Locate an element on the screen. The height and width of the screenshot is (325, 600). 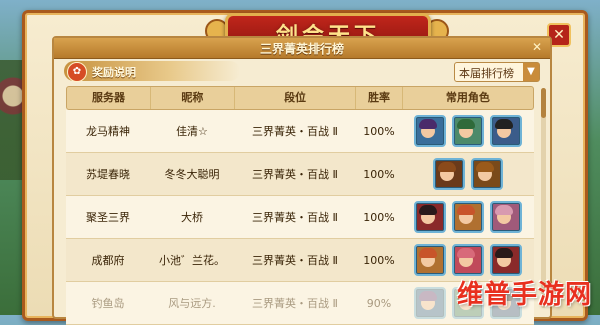
table-row: 苏堤春晓 冬冬大聪明 三界菁英・百战 Ⅱ 100% is located at coordinates (300, 174).